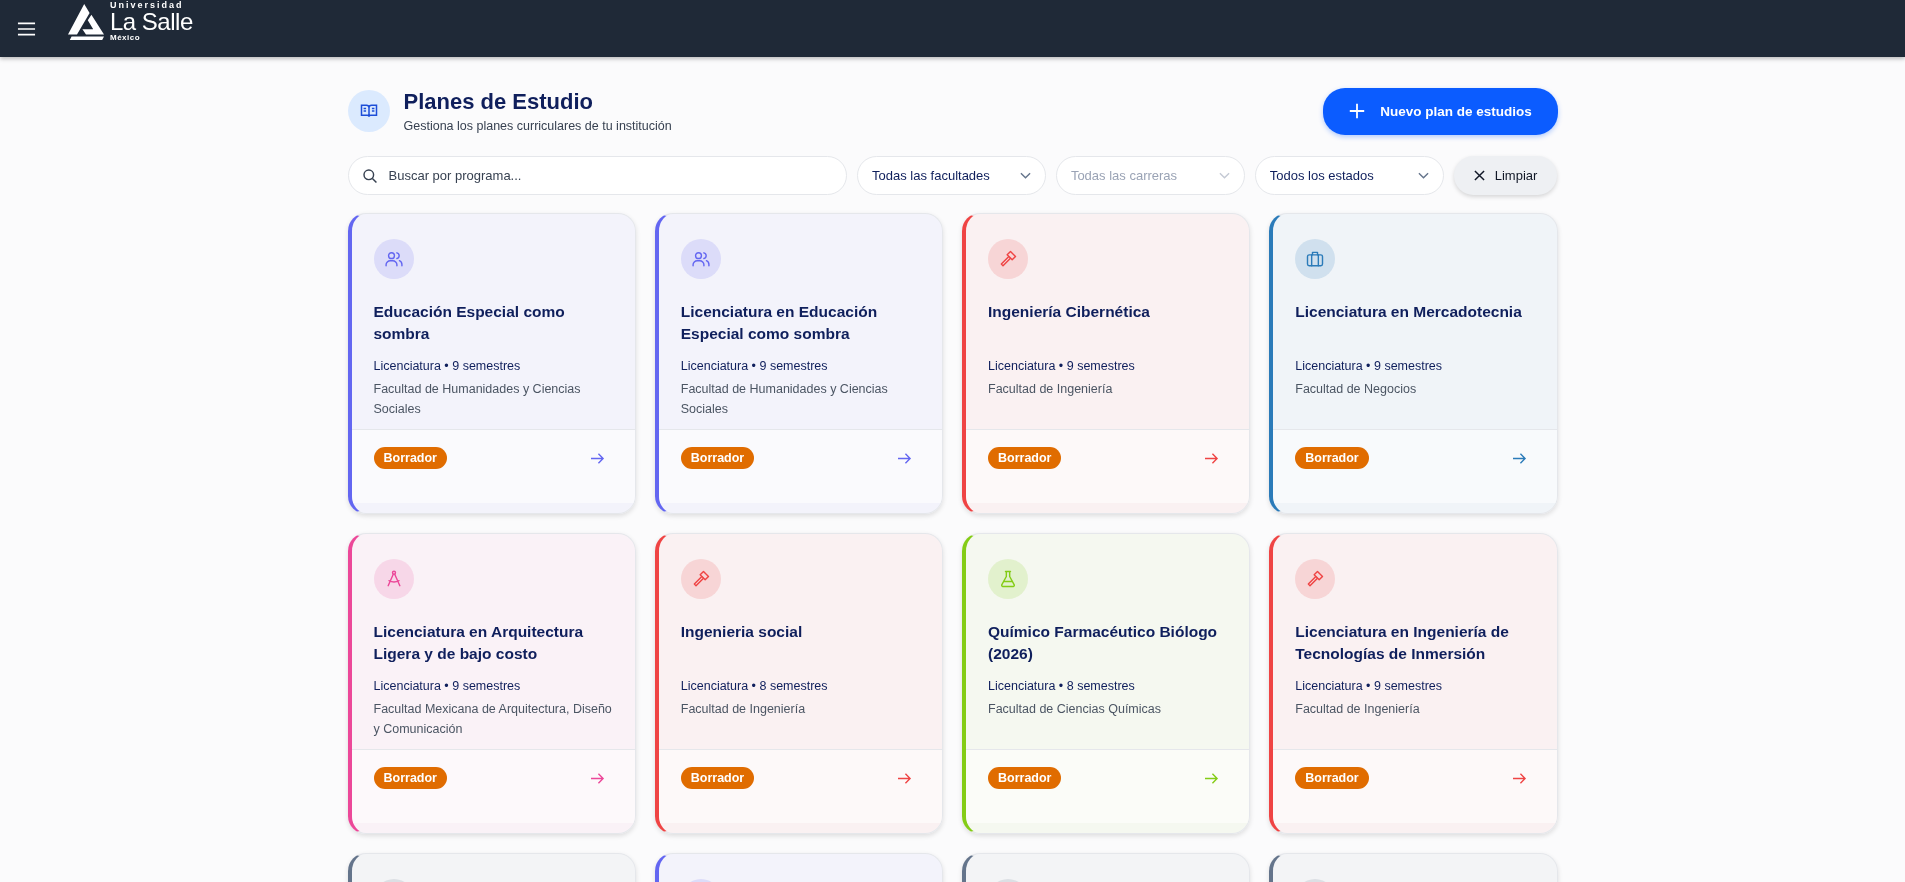  I want to click on card-title: Licenciatura en Ingeniería de Tecnologías de Inmersión, so click(1402, 643).